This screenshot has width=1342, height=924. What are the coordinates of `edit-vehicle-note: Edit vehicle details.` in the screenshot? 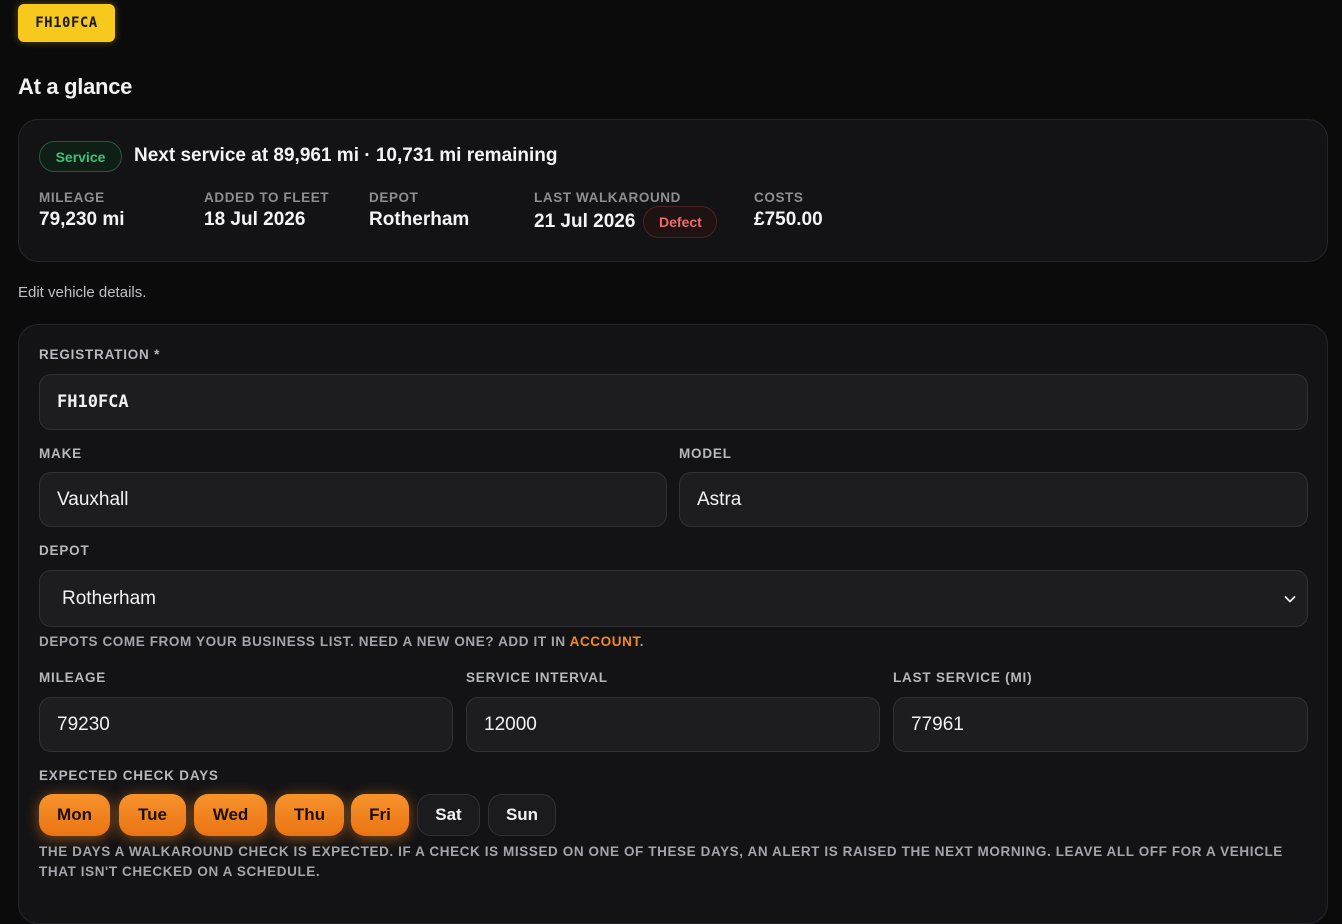 It's located at (82, 292).